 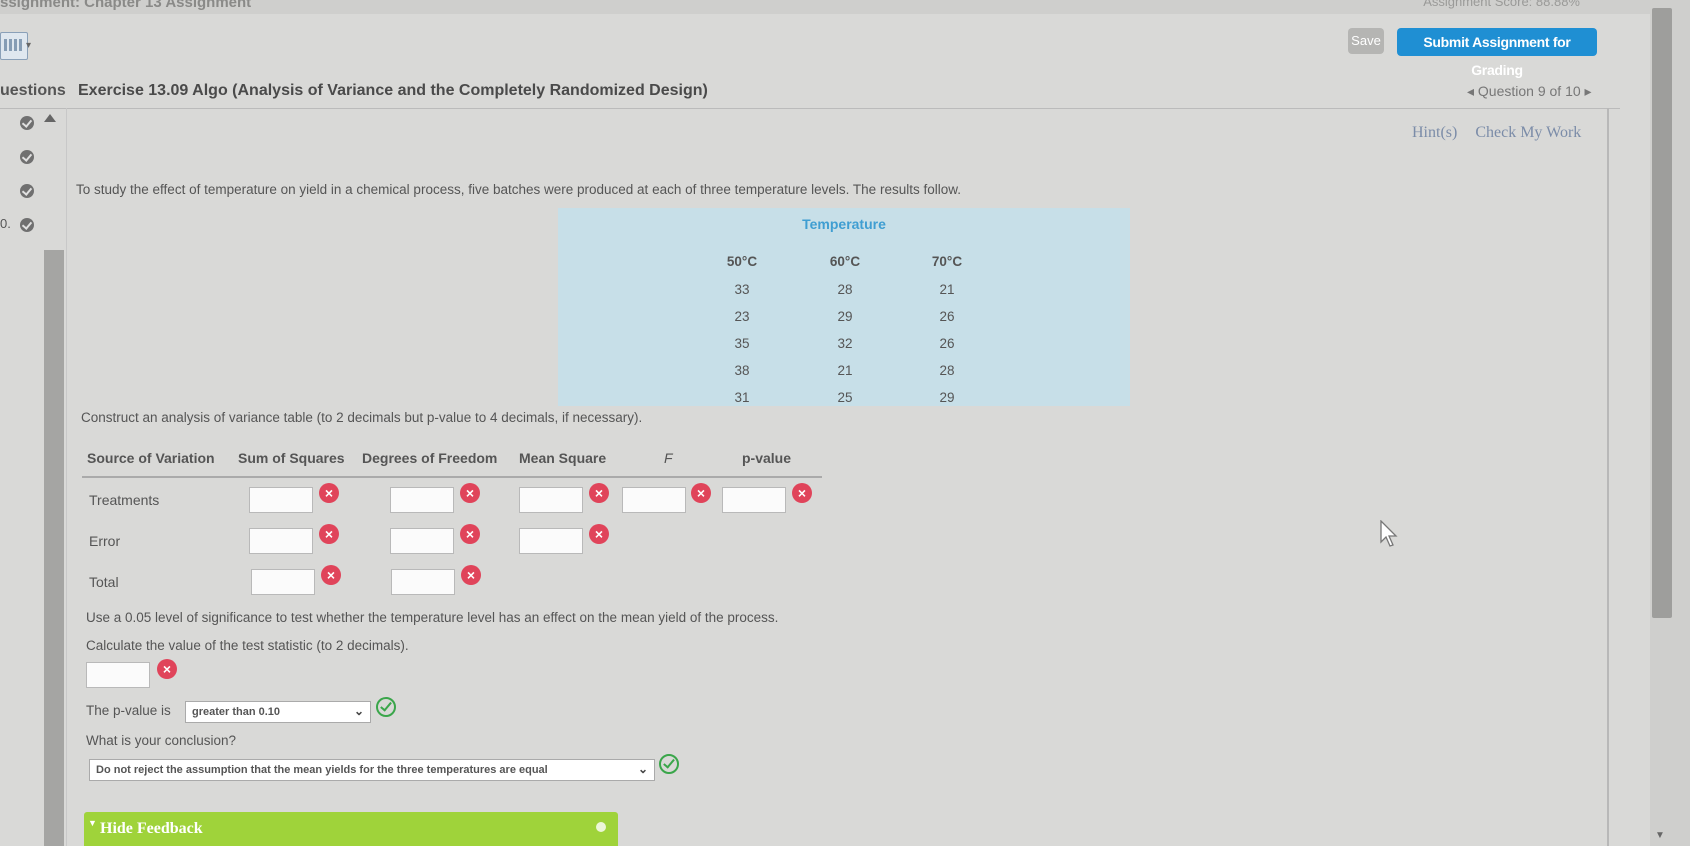 What do you see at coordinates (14, 46) in the screenshot?
I see `calculator-icon` at bounding box center [14, 46].